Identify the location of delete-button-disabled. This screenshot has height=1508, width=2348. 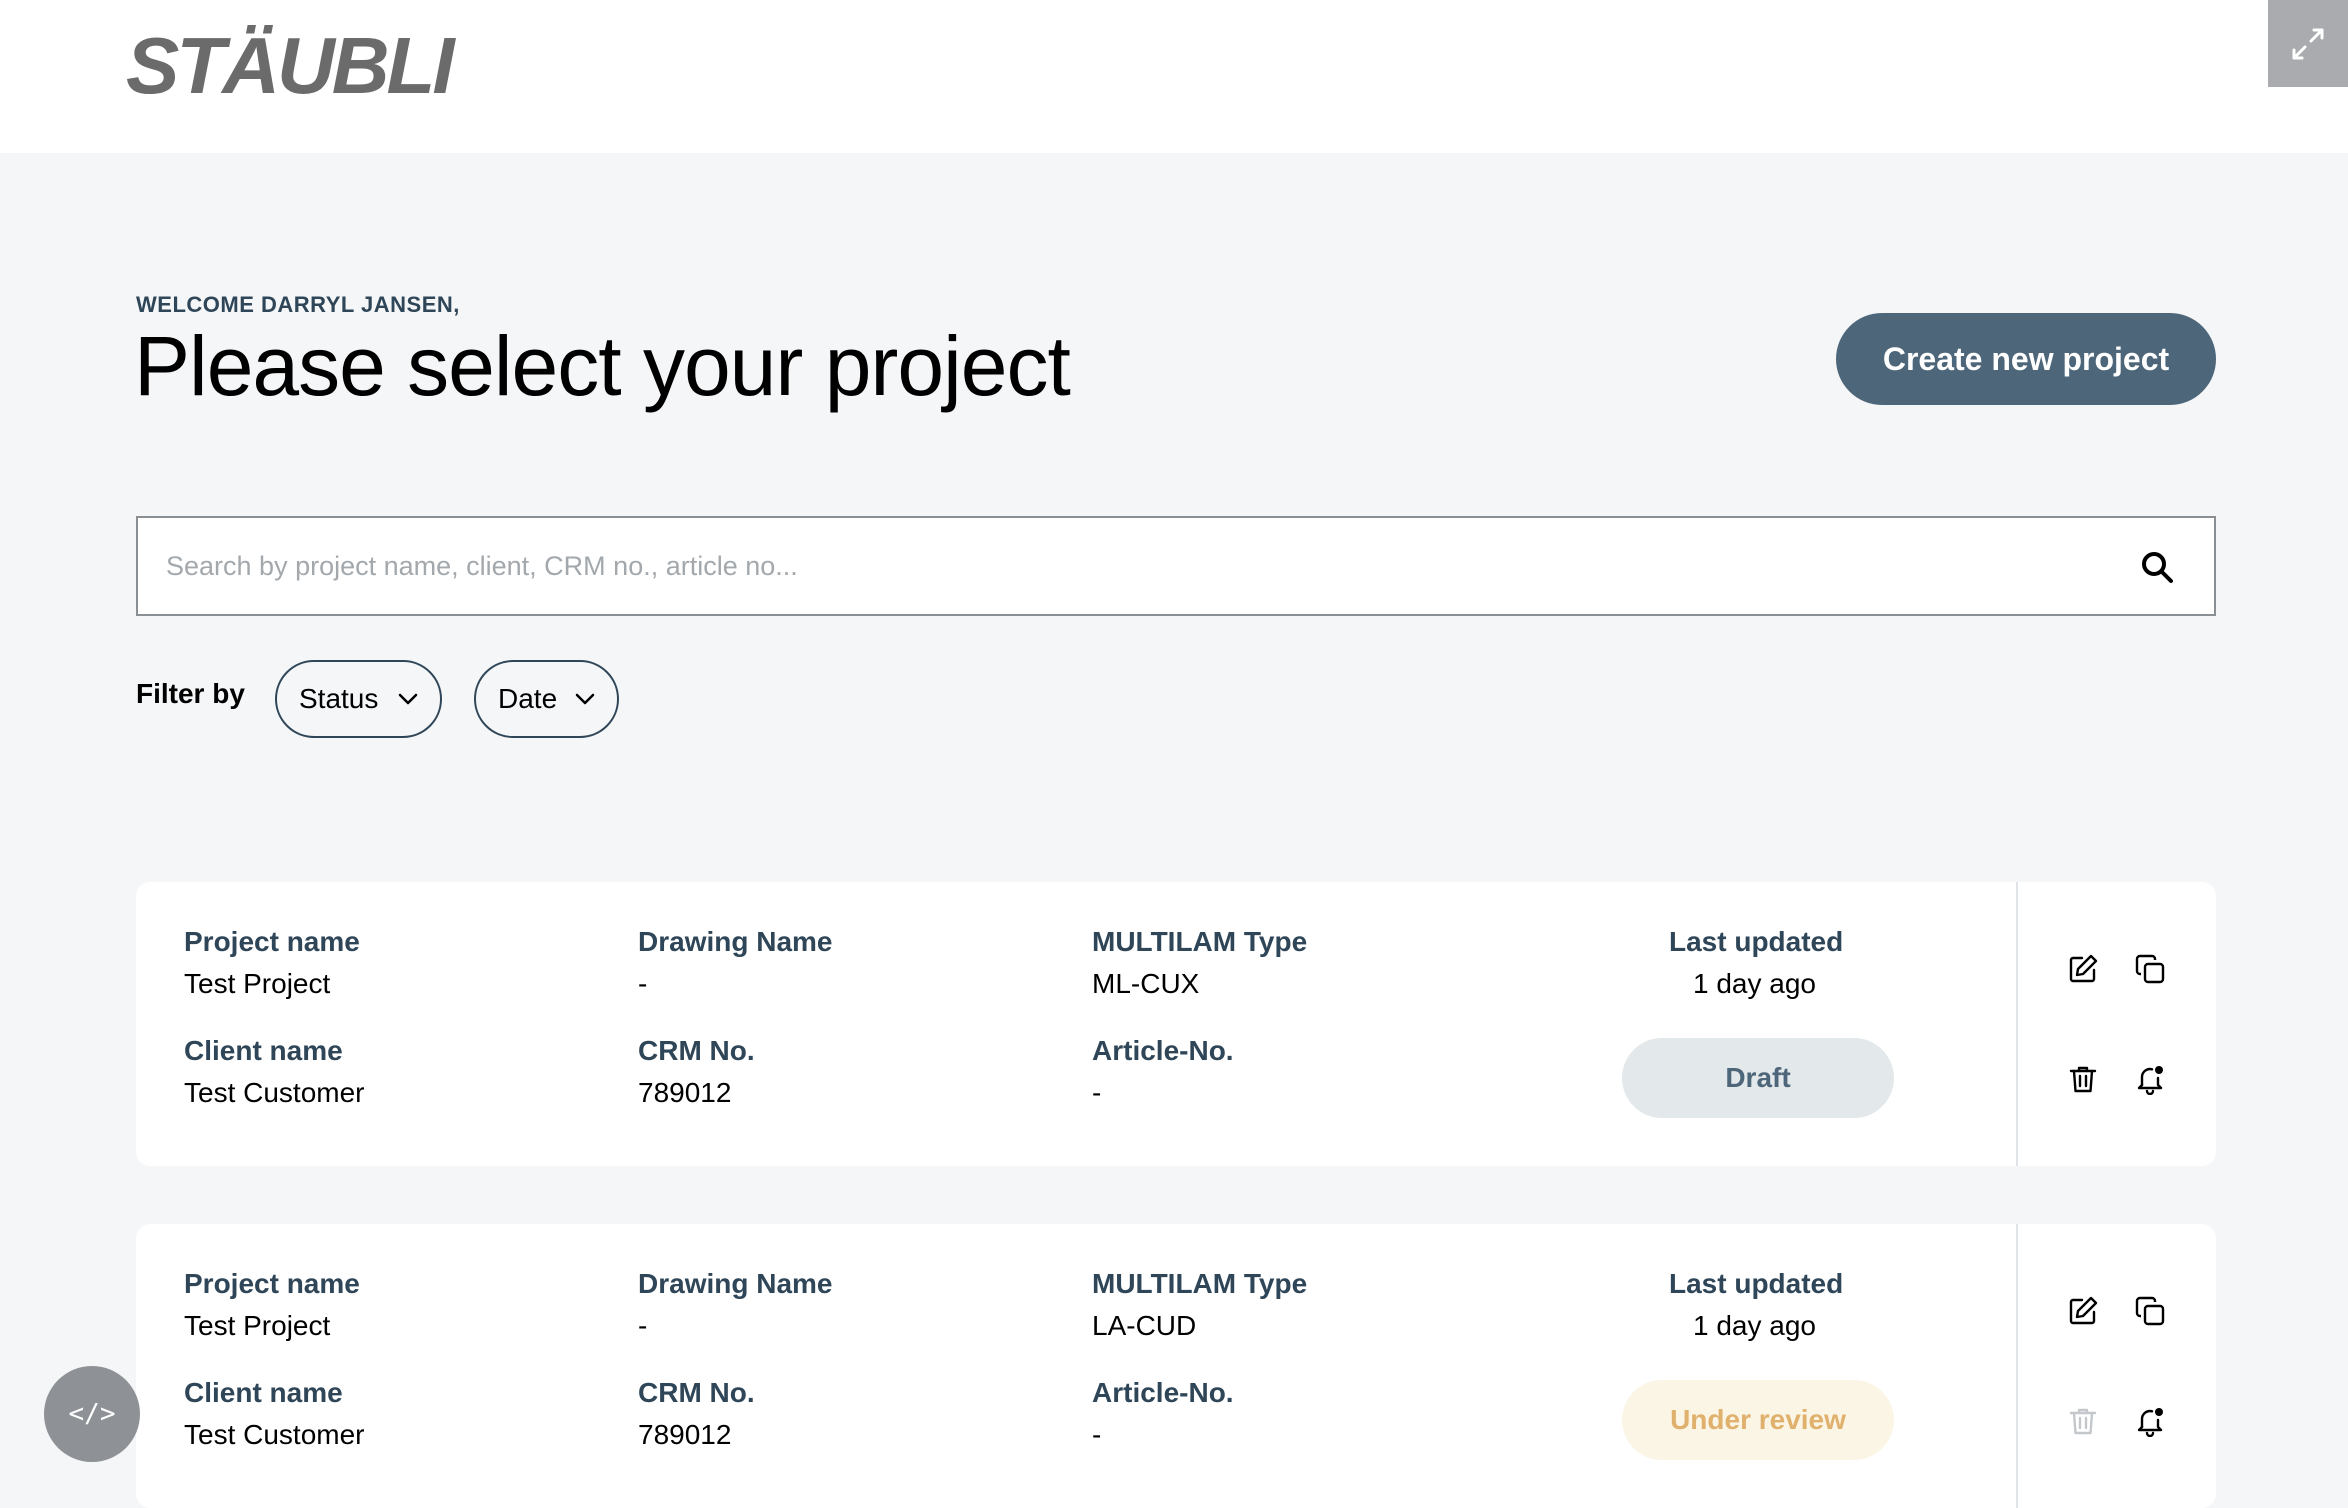
(2083, 1421).